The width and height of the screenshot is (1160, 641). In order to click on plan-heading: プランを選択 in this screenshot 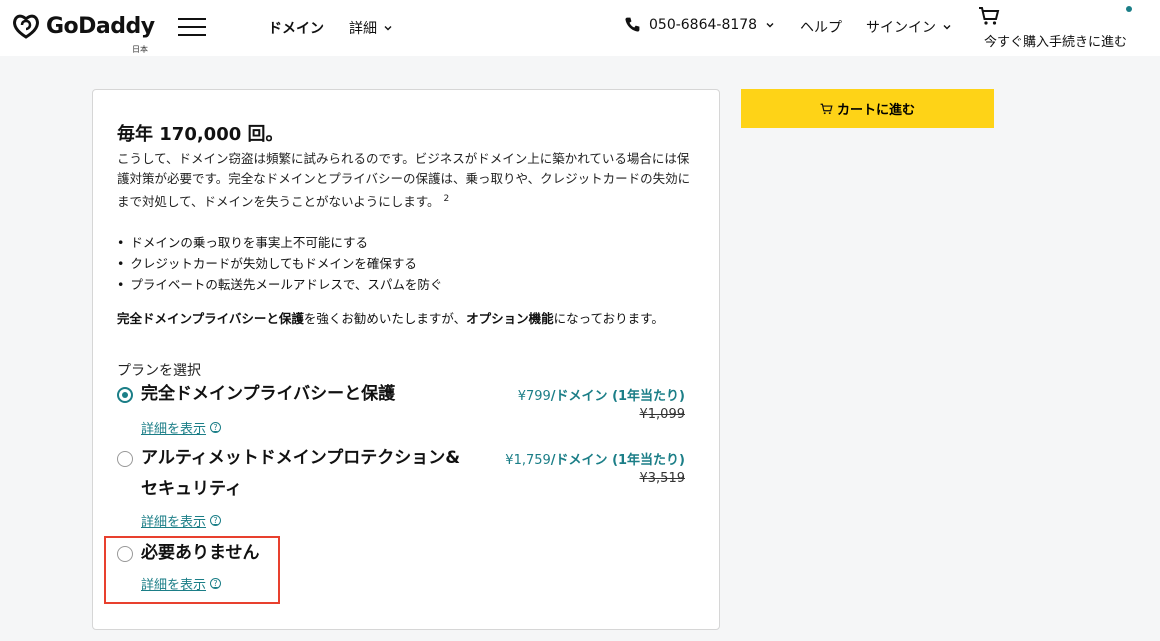, I will do `click(159, 371)`.